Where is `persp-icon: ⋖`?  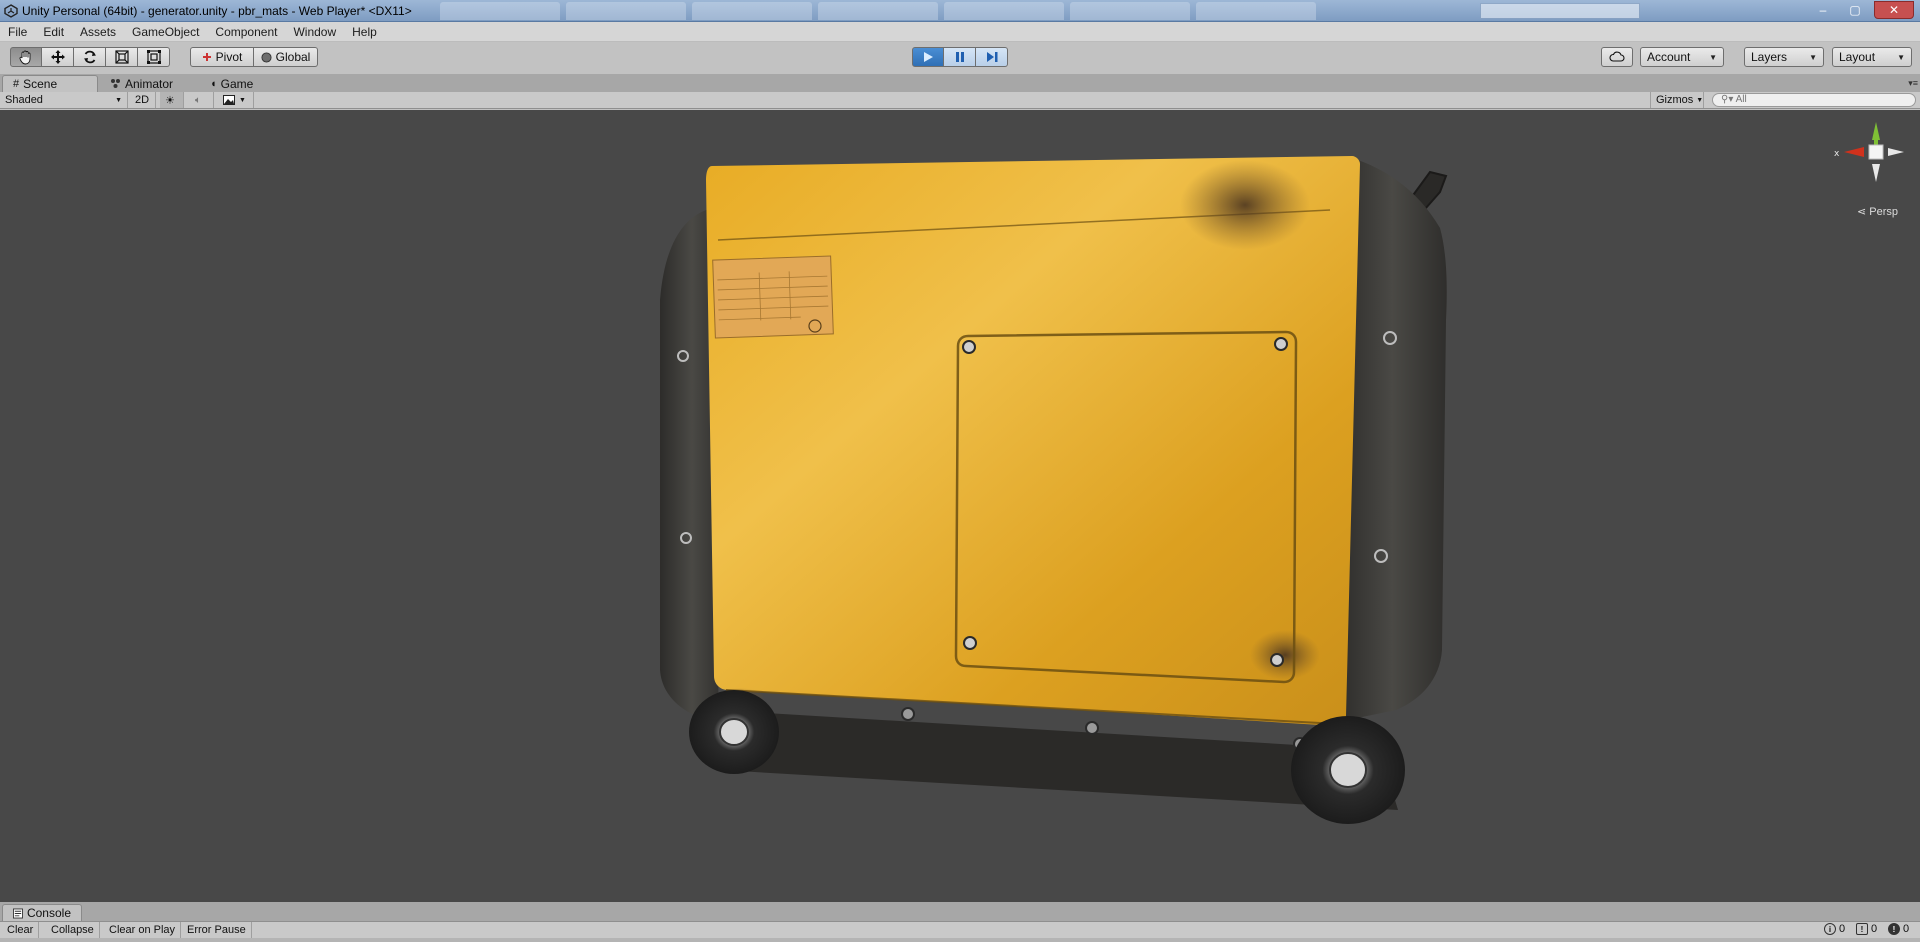
persp-icon: ⋖ is located at coordinates (1861, 212).